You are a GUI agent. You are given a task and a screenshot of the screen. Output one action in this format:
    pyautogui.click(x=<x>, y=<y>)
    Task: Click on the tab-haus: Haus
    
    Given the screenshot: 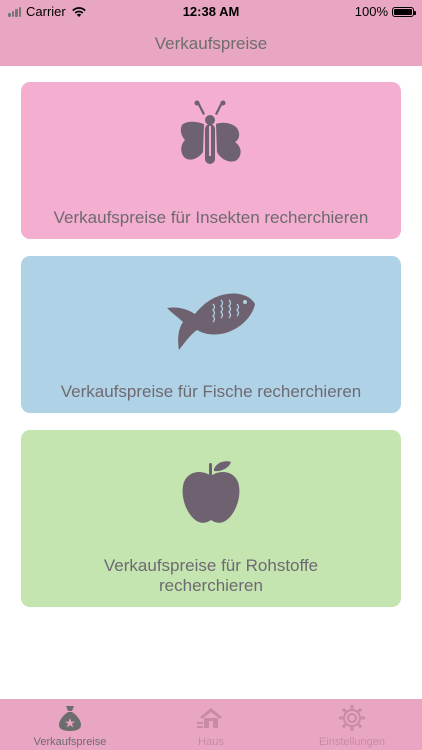 What is the action you would take?
    pyautogui.click(x=211, y=724)
    